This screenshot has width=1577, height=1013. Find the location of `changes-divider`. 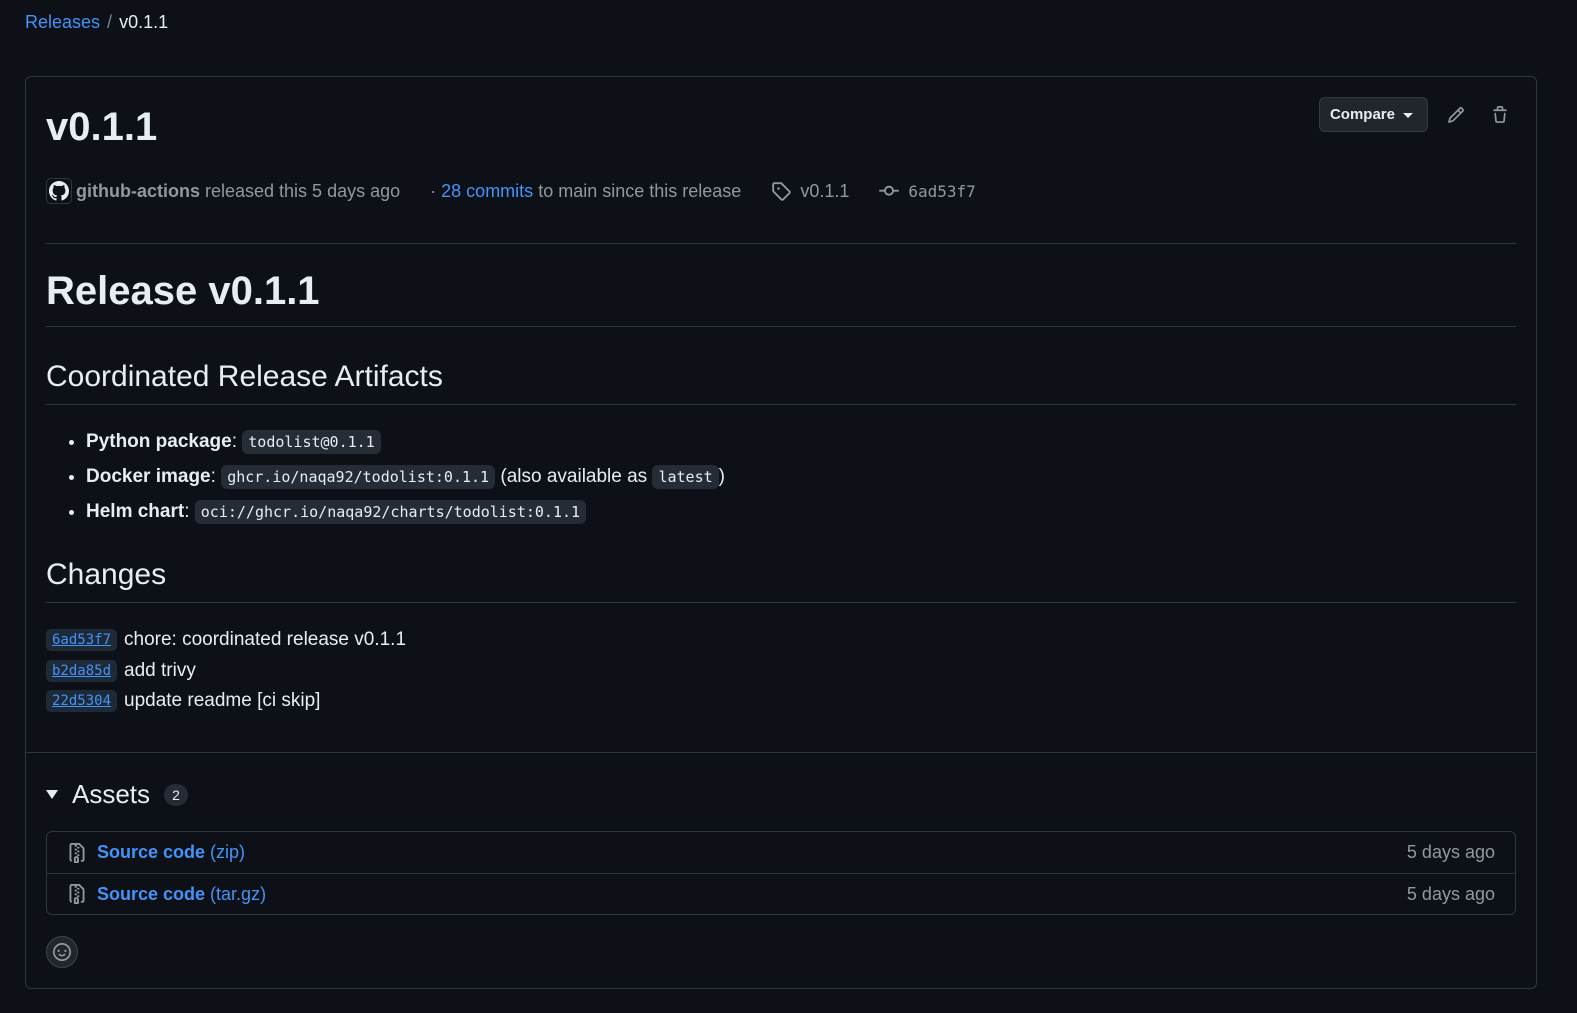

changes-divider is located at coordinates (781, 602).